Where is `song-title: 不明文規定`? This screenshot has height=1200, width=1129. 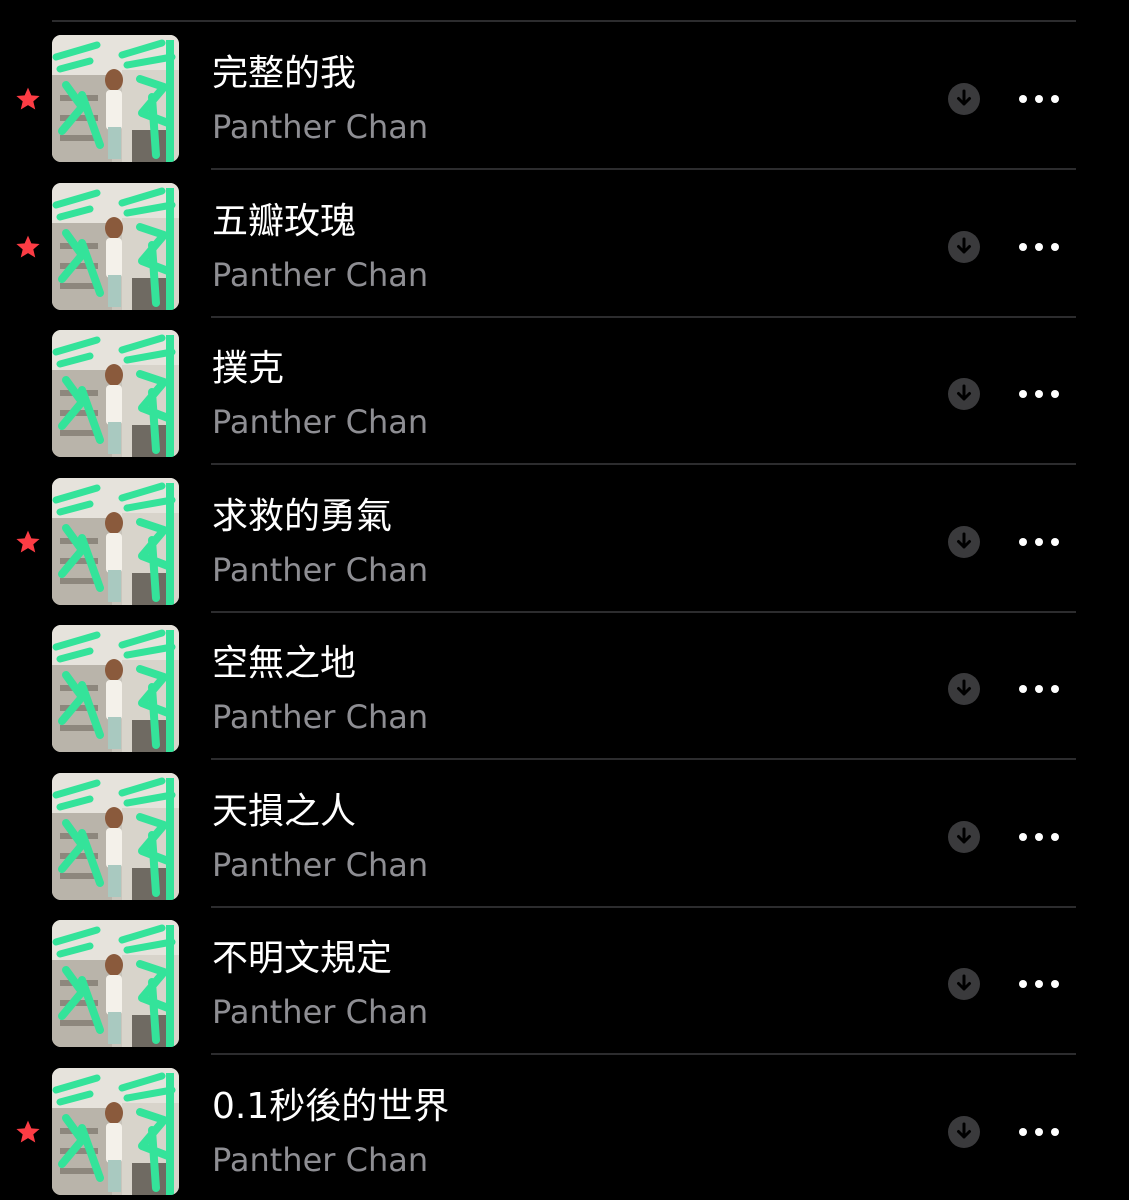 song-title: 不明文規定 is located at coordinates (302, 958).